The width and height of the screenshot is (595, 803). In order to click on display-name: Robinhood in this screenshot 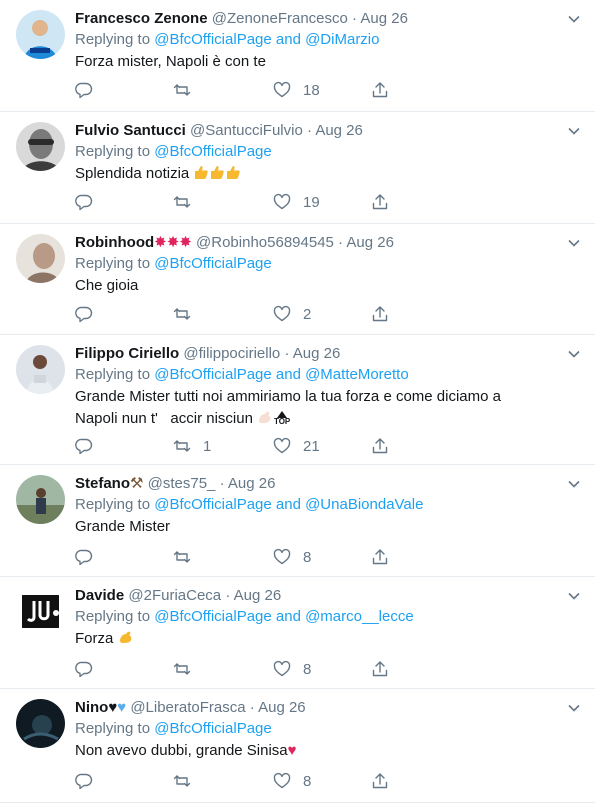, I will do `click(114, 242)`.